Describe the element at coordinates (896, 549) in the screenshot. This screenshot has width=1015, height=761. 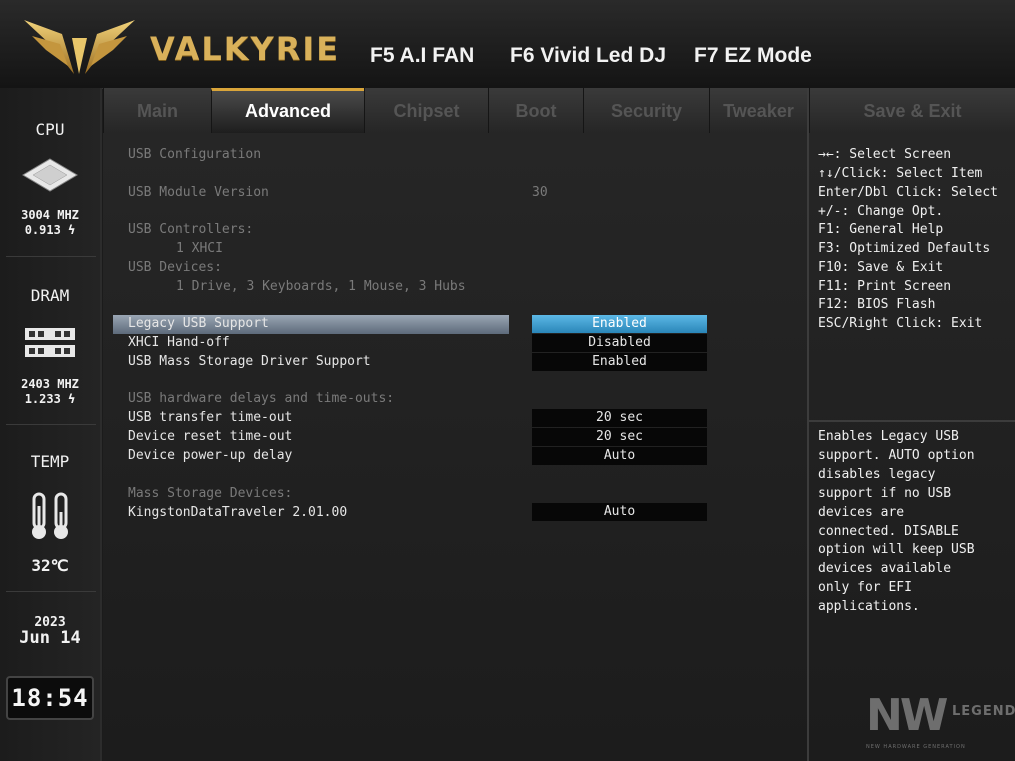
I see `help-text-line: option will keep USB` at that location.